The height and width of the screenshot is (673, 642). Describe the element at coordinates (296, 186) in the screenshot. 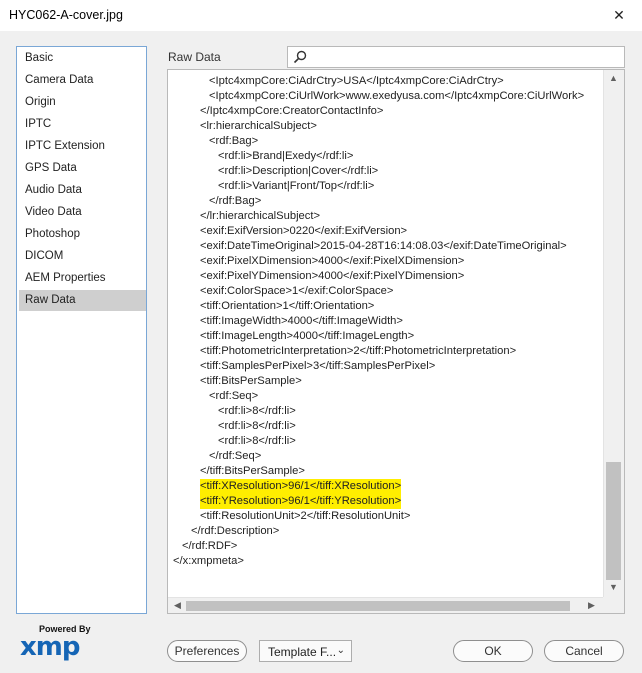

I see `xml-line: <rdf:li>Variant|Front/Top</rdf:li>` at that location.